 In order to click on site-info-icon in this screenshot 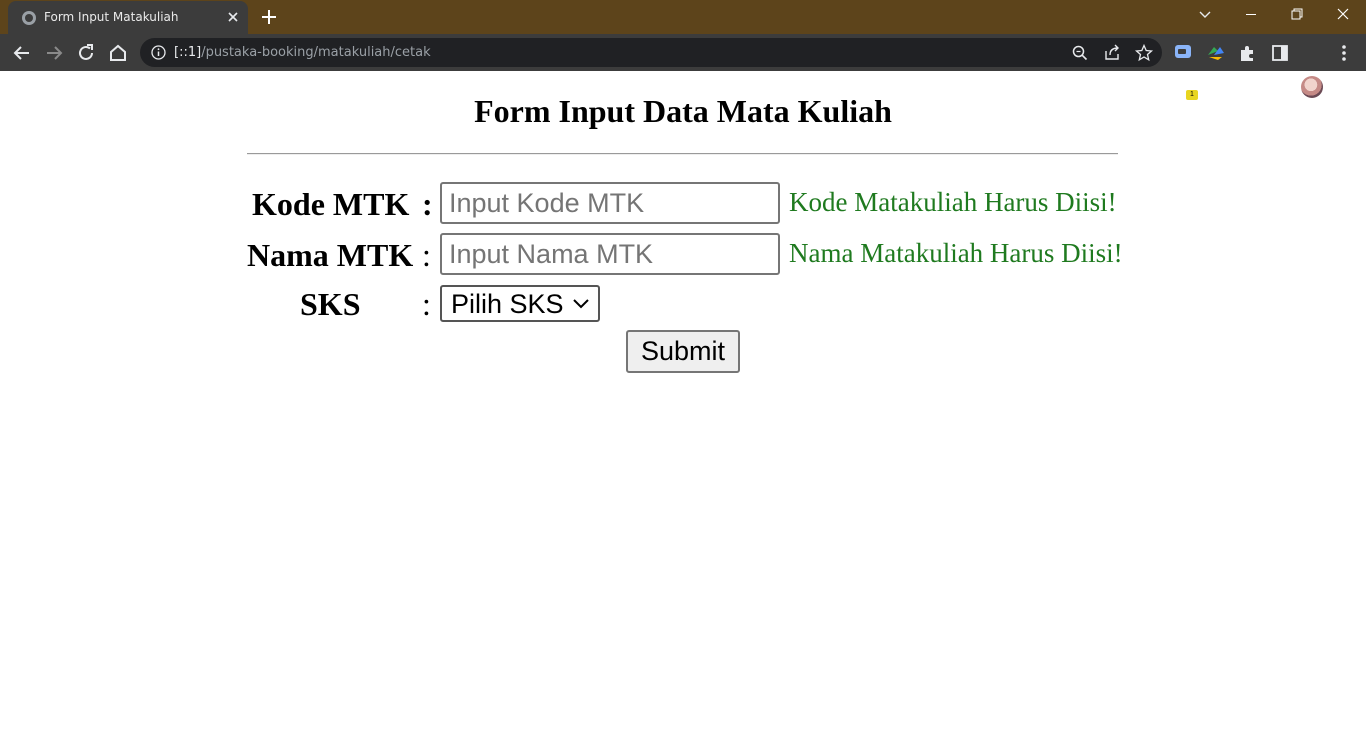, I will do `click(158, 52)`.